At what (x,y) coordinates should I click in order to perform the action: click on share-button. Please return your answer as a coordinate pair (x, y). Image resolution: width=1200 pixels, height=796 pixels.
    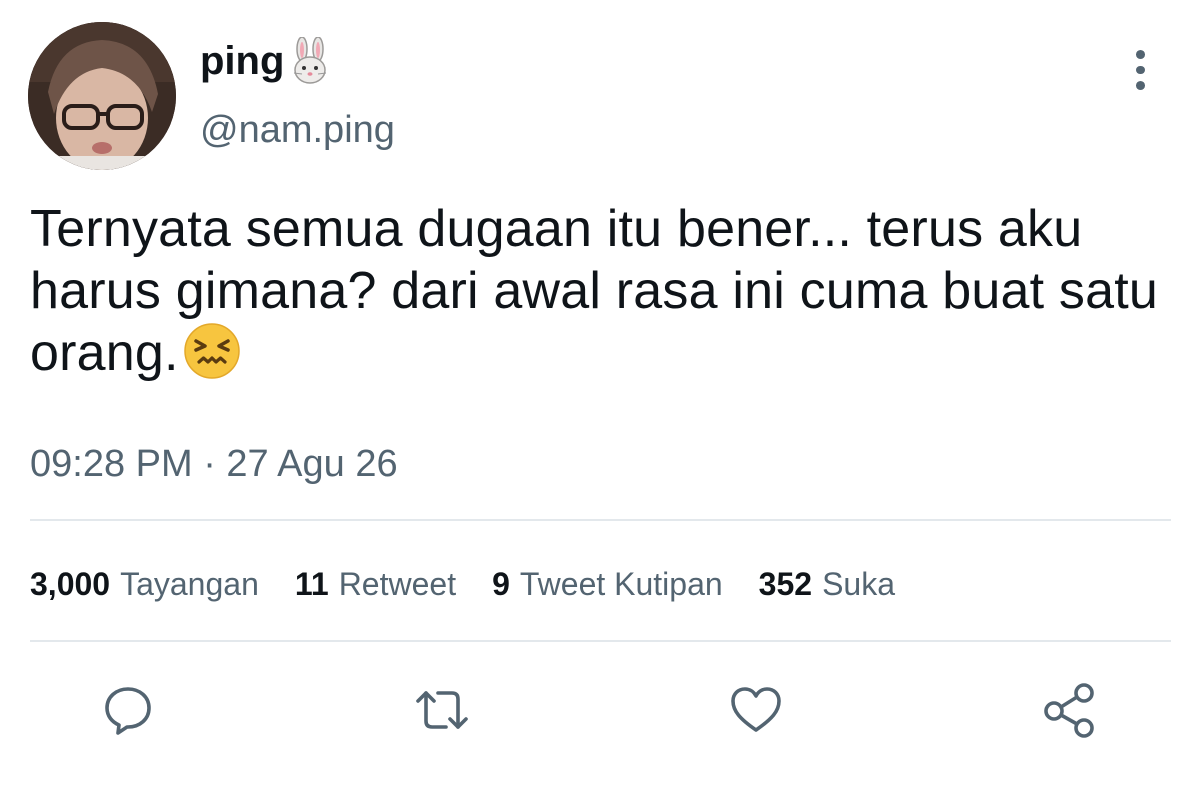
    Looking at the image, I should click on (1070, 710).